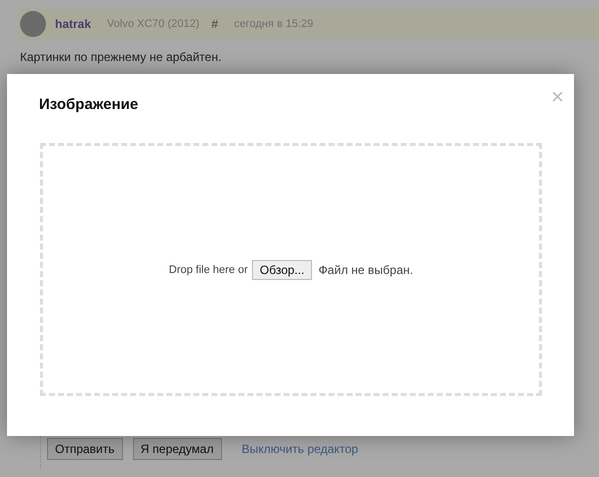 The height and width of the screenshot is (477, 599). I want to click on post-time: сегодня в 15:29, so click(274, 24).